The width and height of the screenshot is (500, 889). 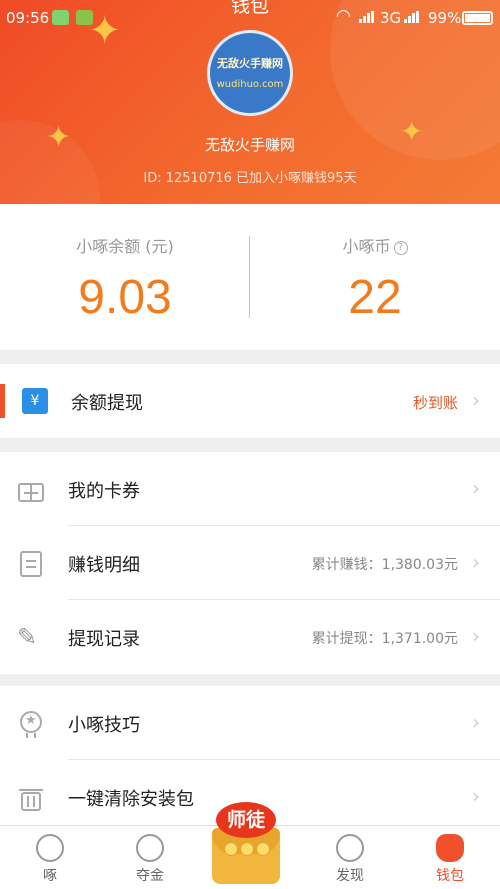 What do you see at coordinates (250, 73) in the screenshot?
I see `avatar: 无敌火手赚网 wudihuo.com` at bounding box center [250, 73].